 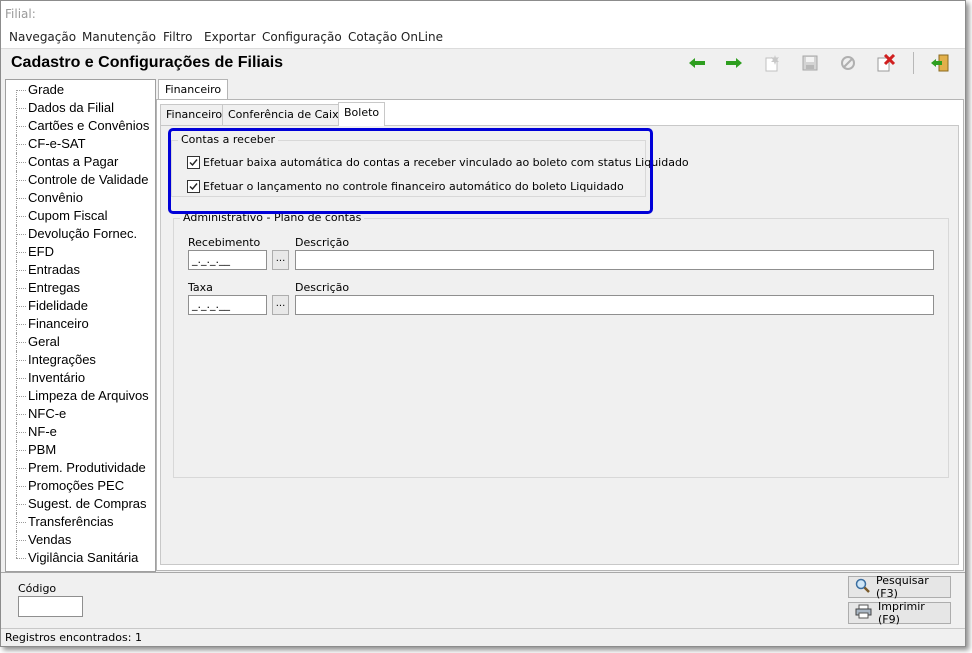 What do you see at coordinates (194, 114) in the screenshot?
I see `tab-financeiro: Financeiro` at bounding box center [194, 114].